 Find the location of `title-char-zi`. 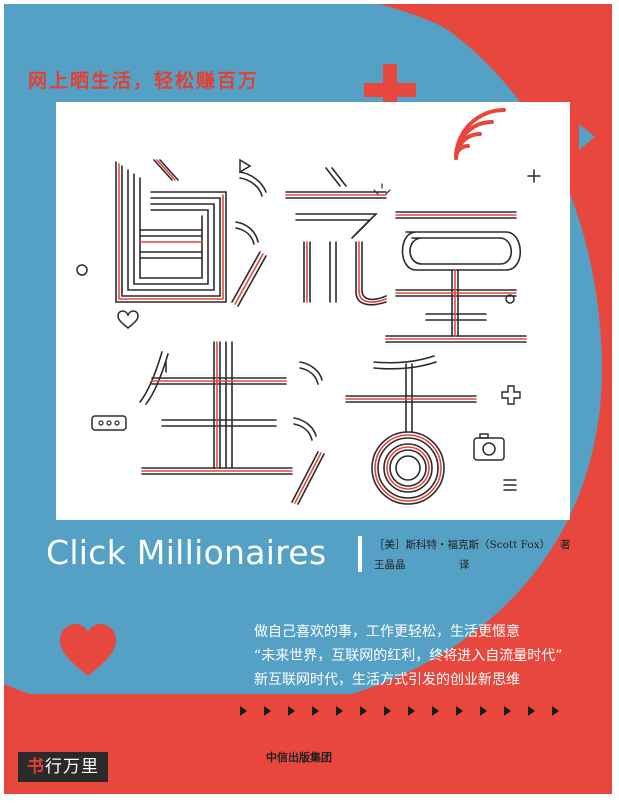

title-char-zi is located at coordinates (171, 231).